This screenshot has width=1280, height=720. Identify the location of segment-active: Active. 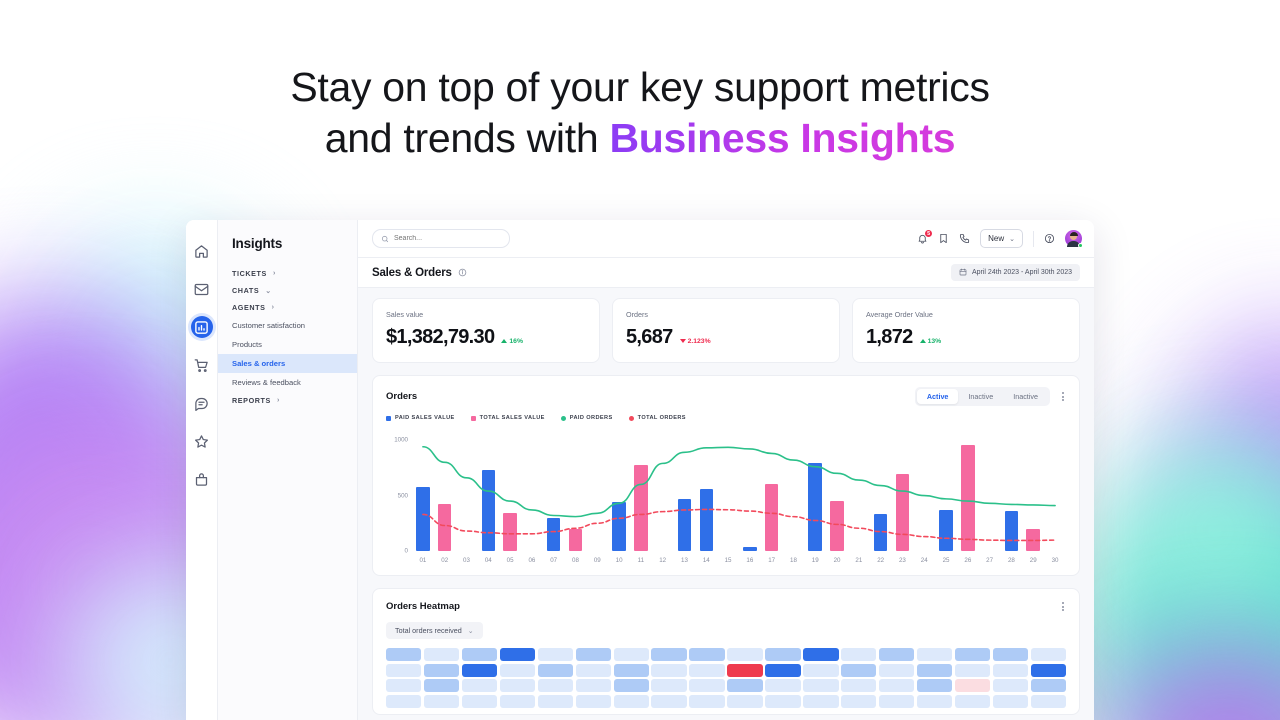
(937, 396).